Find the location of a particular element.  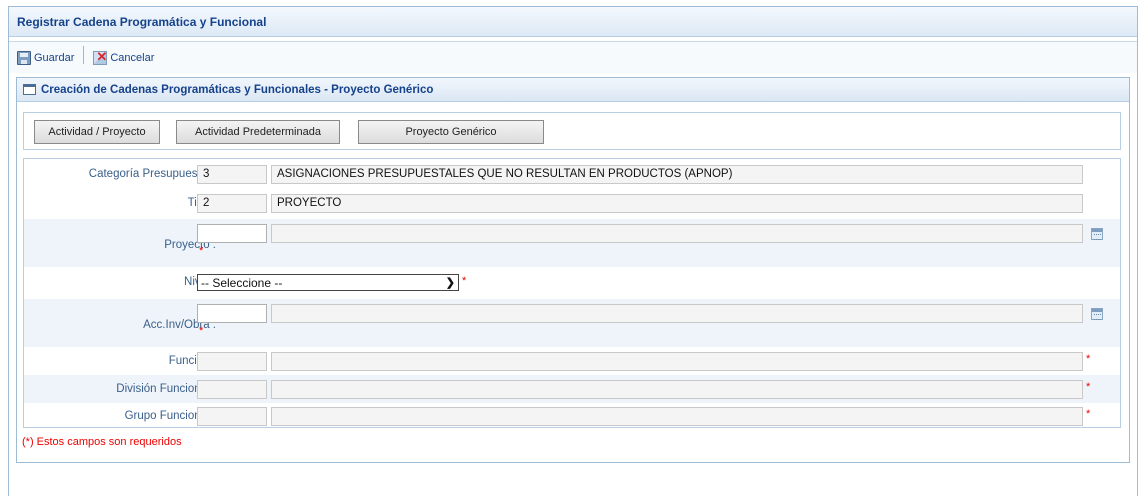

tipo-description-field: PROYECTO is located at coordinates (677, 203).